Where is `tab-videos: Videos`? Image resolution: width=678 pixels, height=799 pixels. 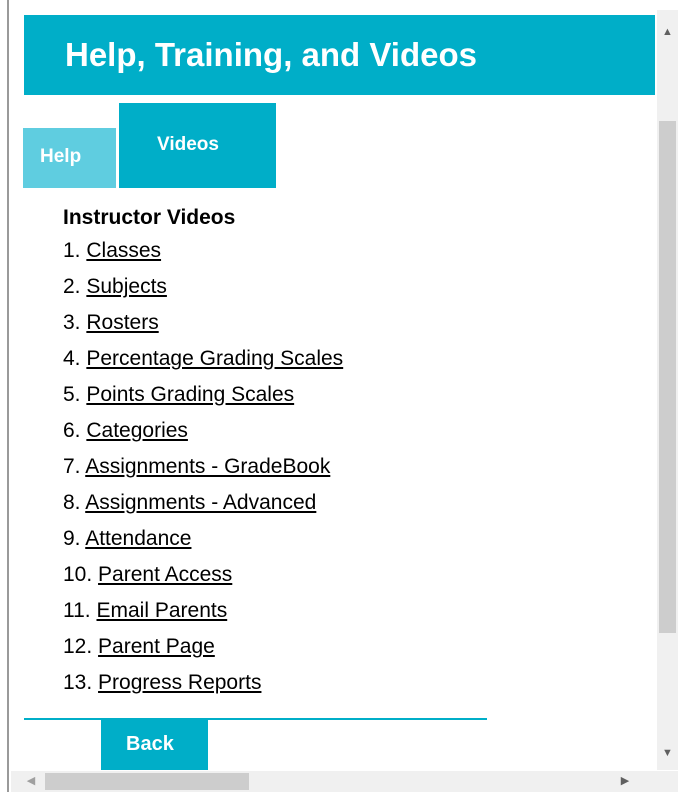 tab-videos: Videos is located at coordinates (197, 145).